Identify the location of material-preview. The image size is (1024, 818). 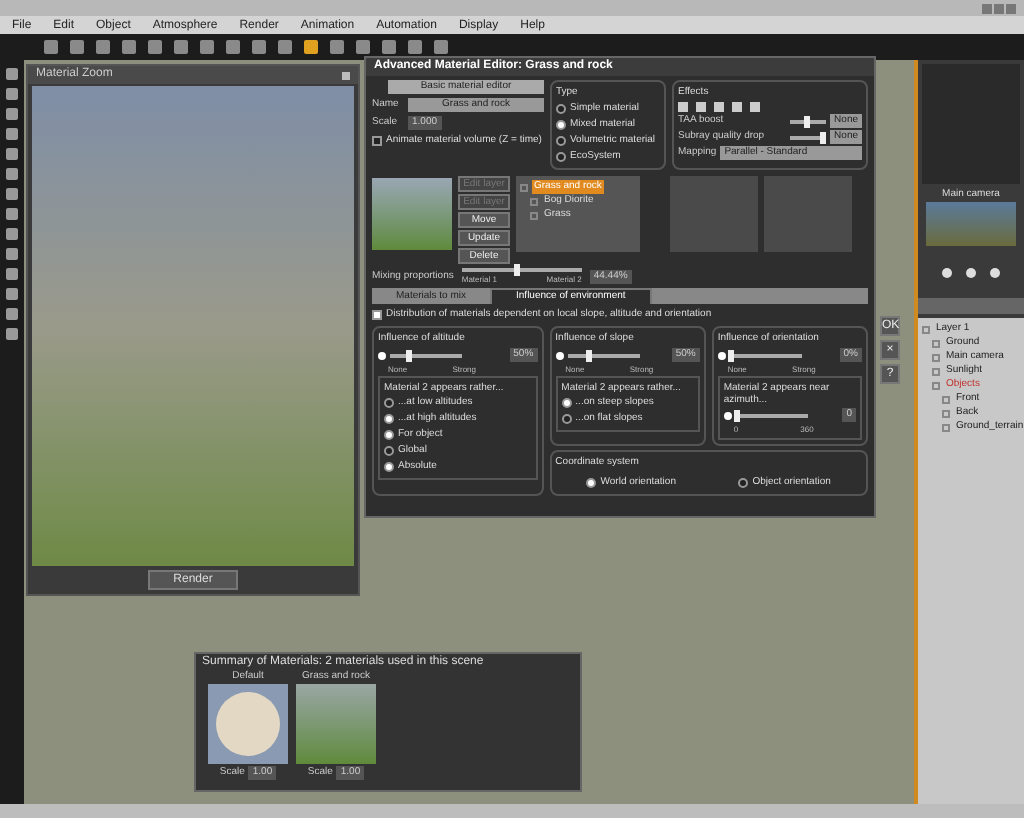
(412, 214).